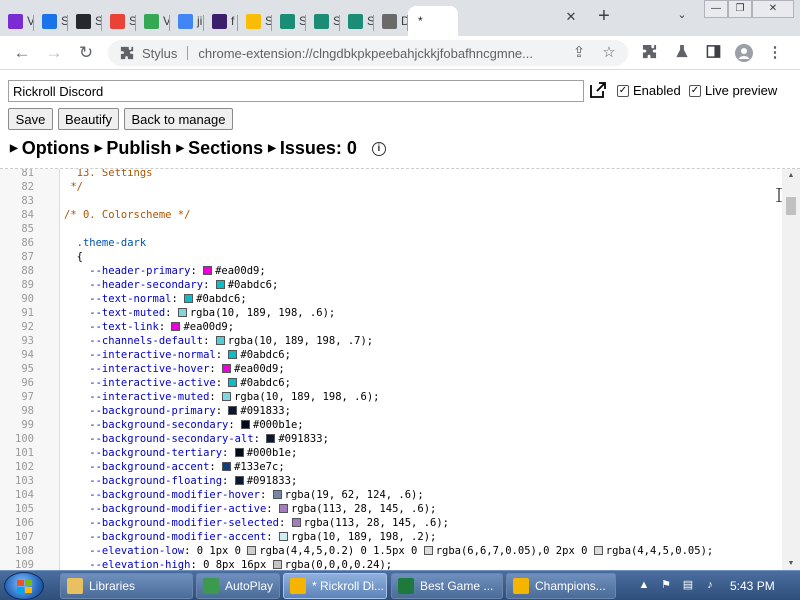 The image size is (800, 600). I want to click on scroll-up-arrow-icon: ▲, so click(791, 175).